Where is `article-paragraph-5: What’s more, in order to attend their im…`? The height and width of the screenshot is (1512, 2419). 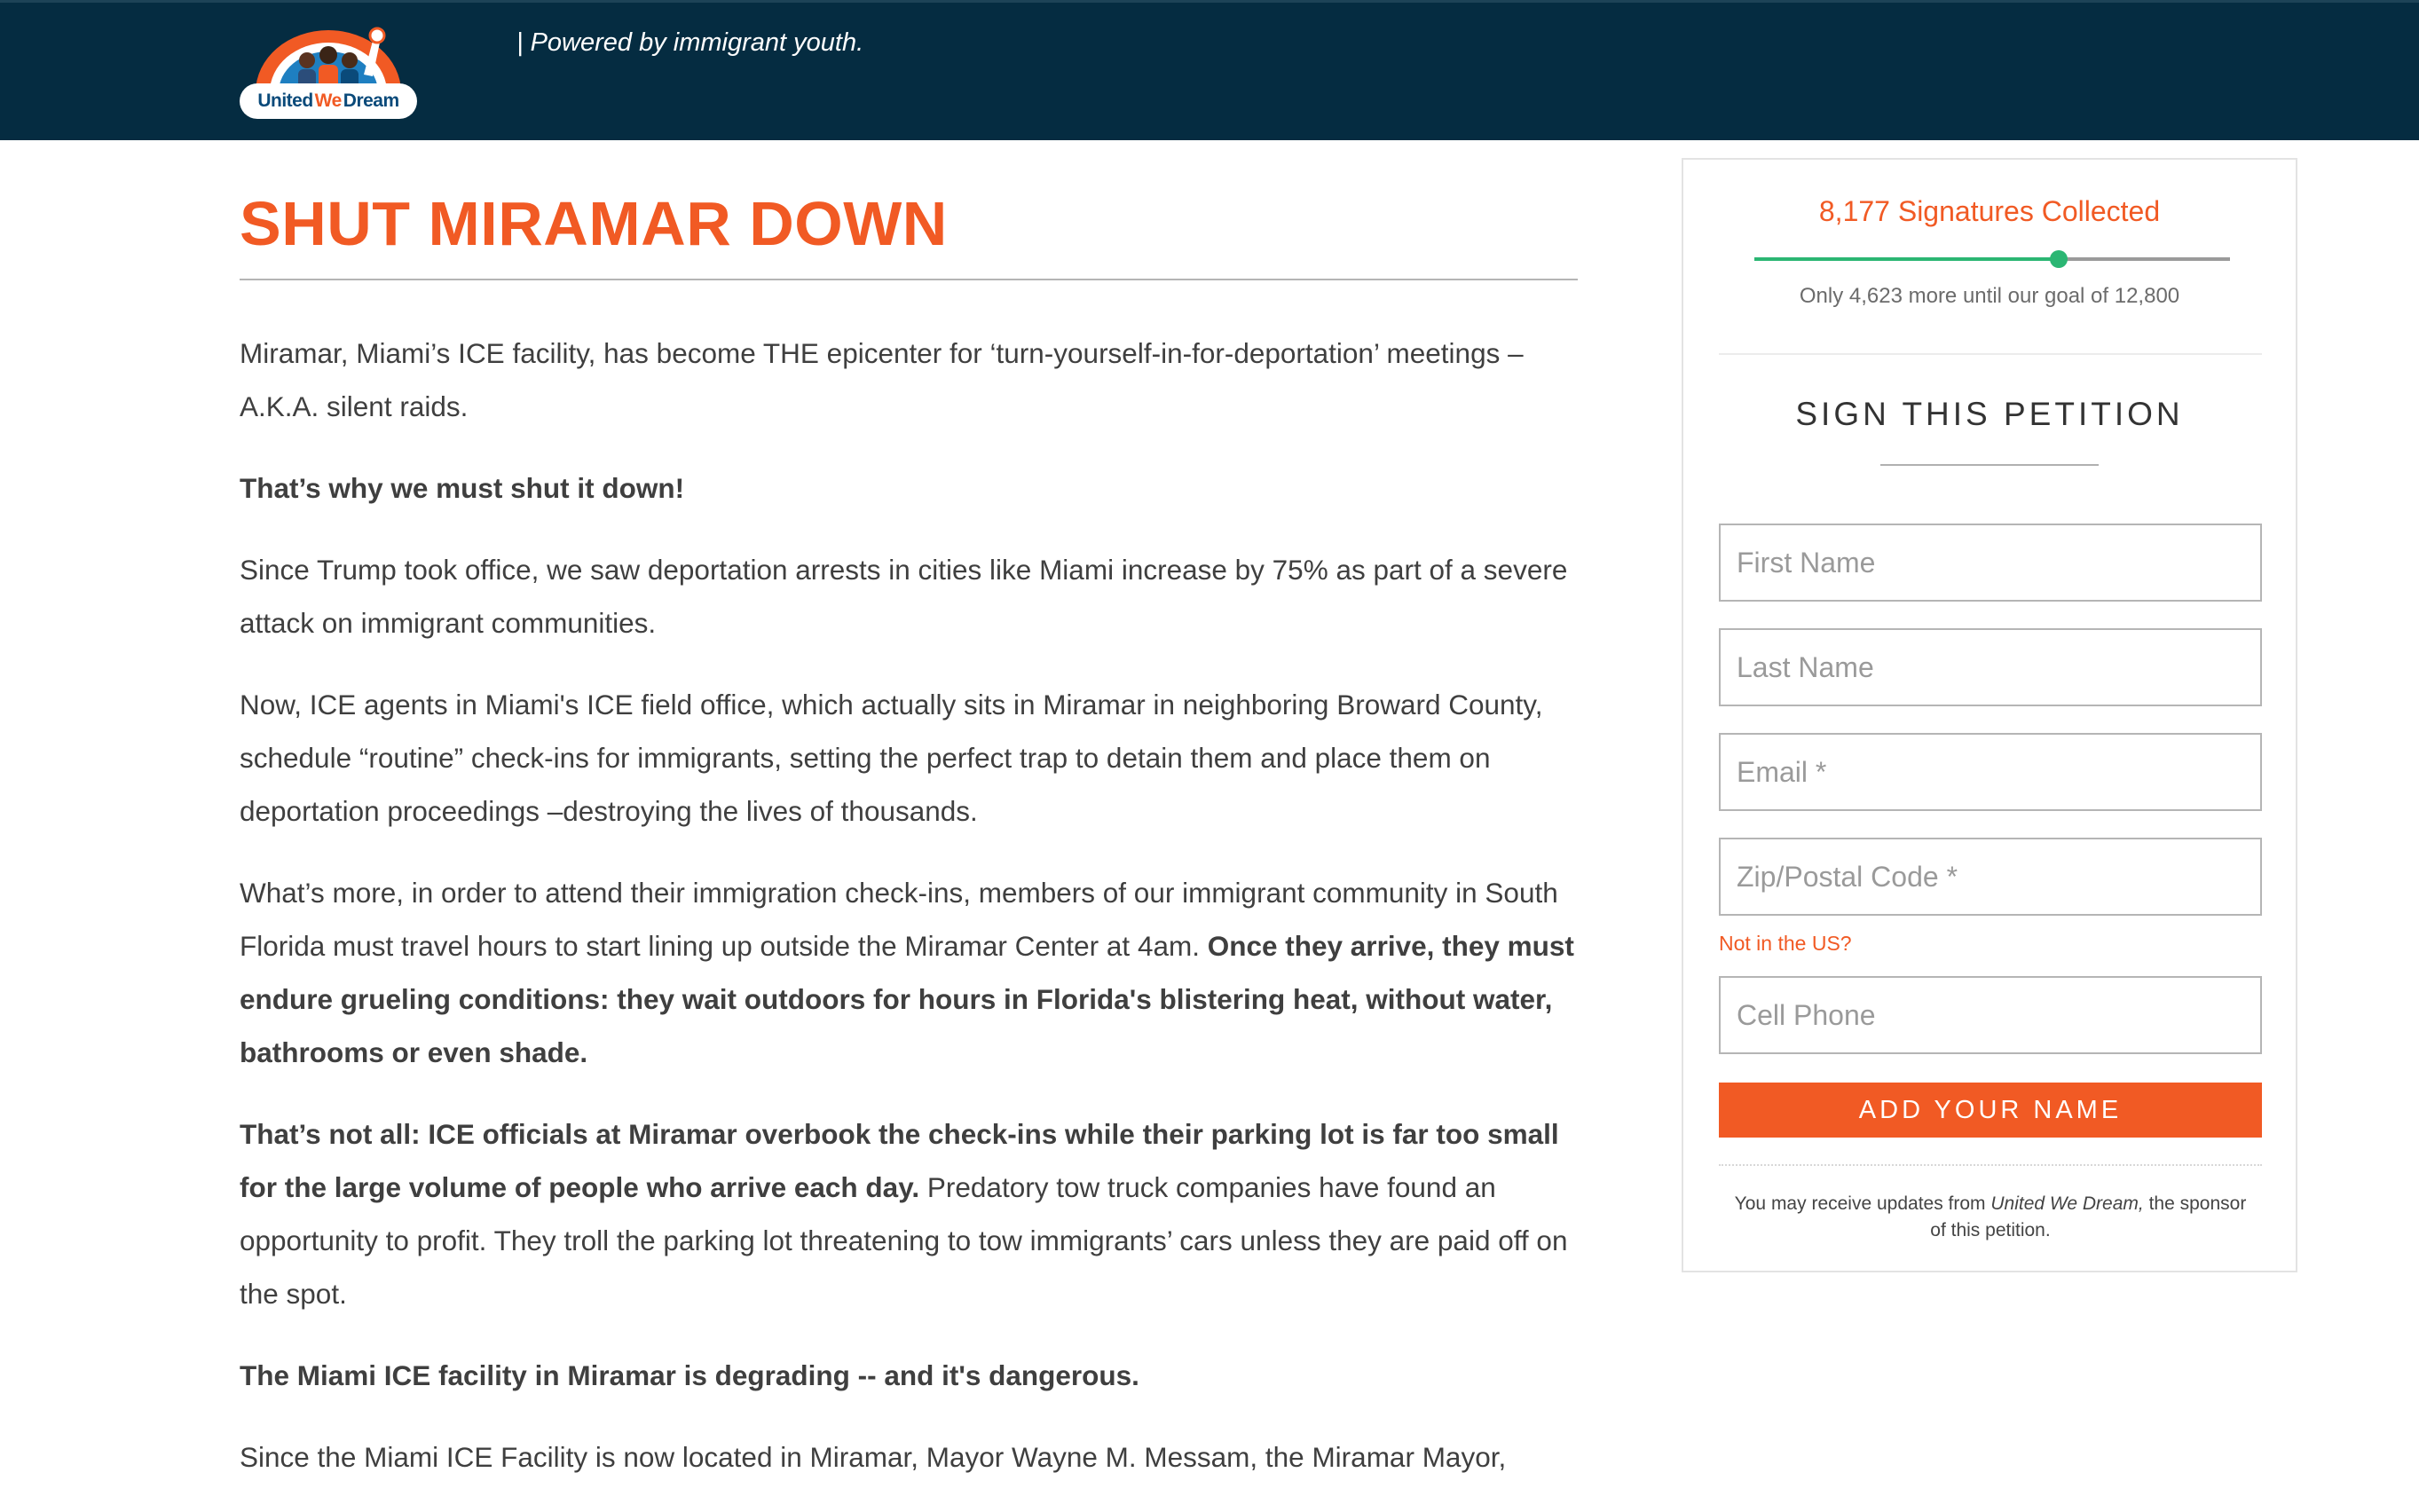
article-paragraph-5: What’s more, in order to attend their im… is located at coordinates (909, 972).